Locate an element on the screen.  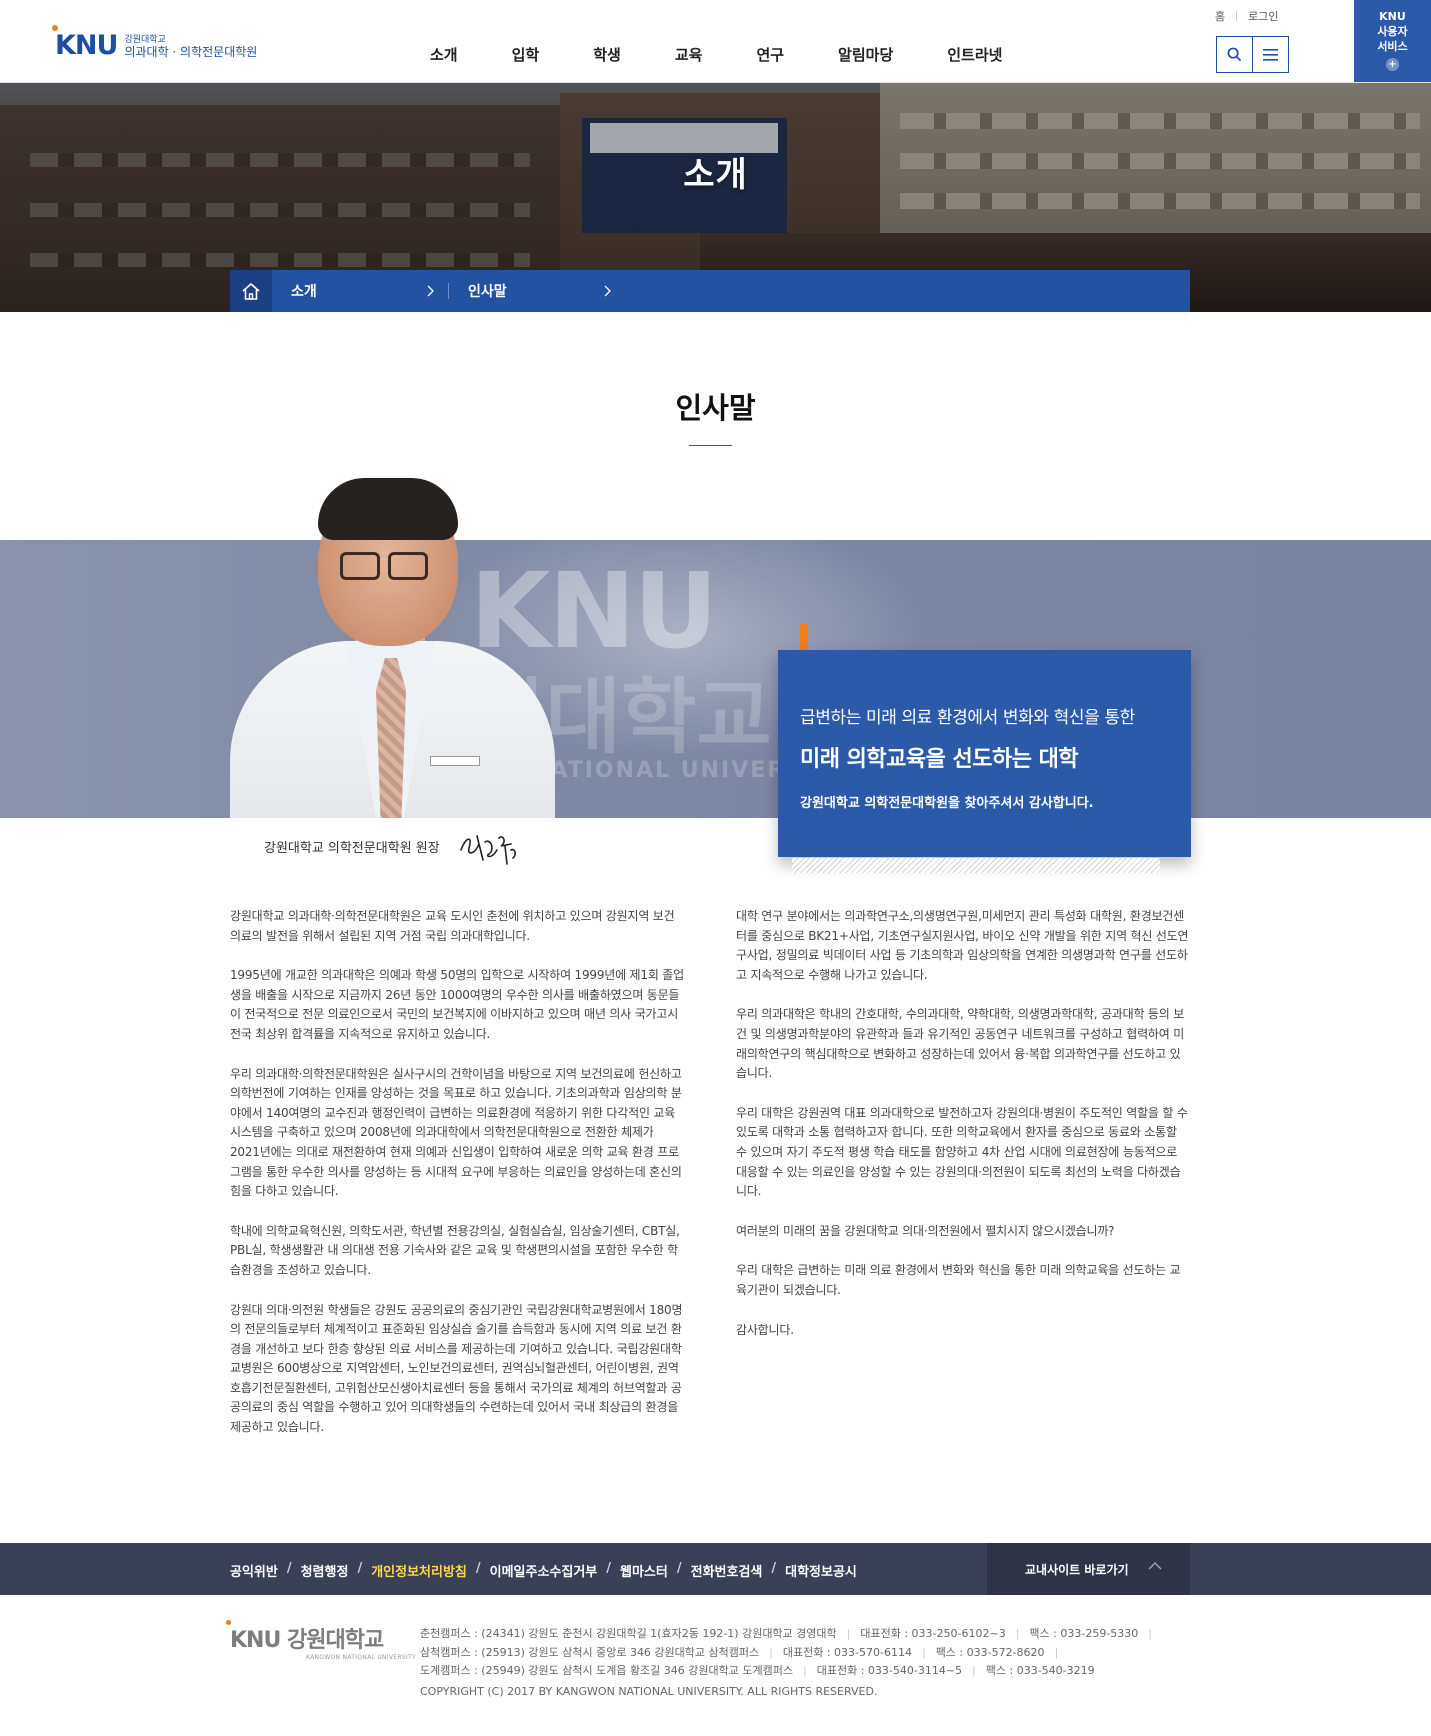
nav-item-intro: 소개 is located at coordinates (444, 54).